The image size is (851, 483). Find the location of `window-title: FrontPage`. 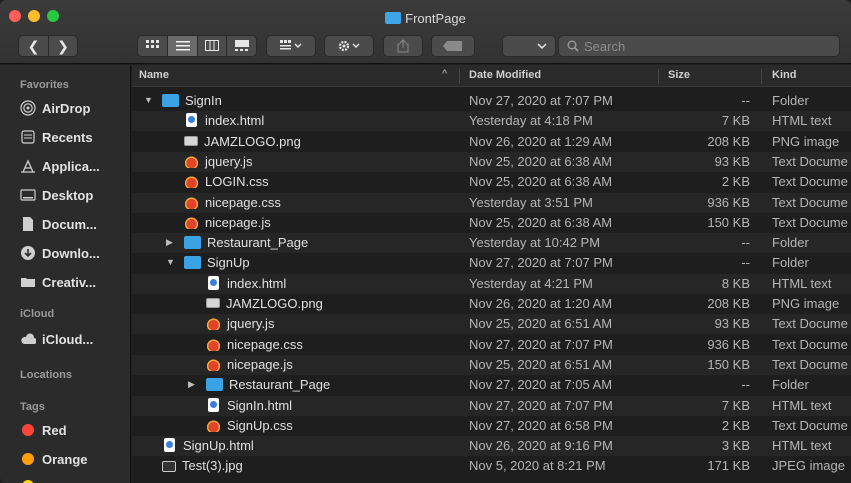

window-title: FrontPage is located at coordinates (425, 18).